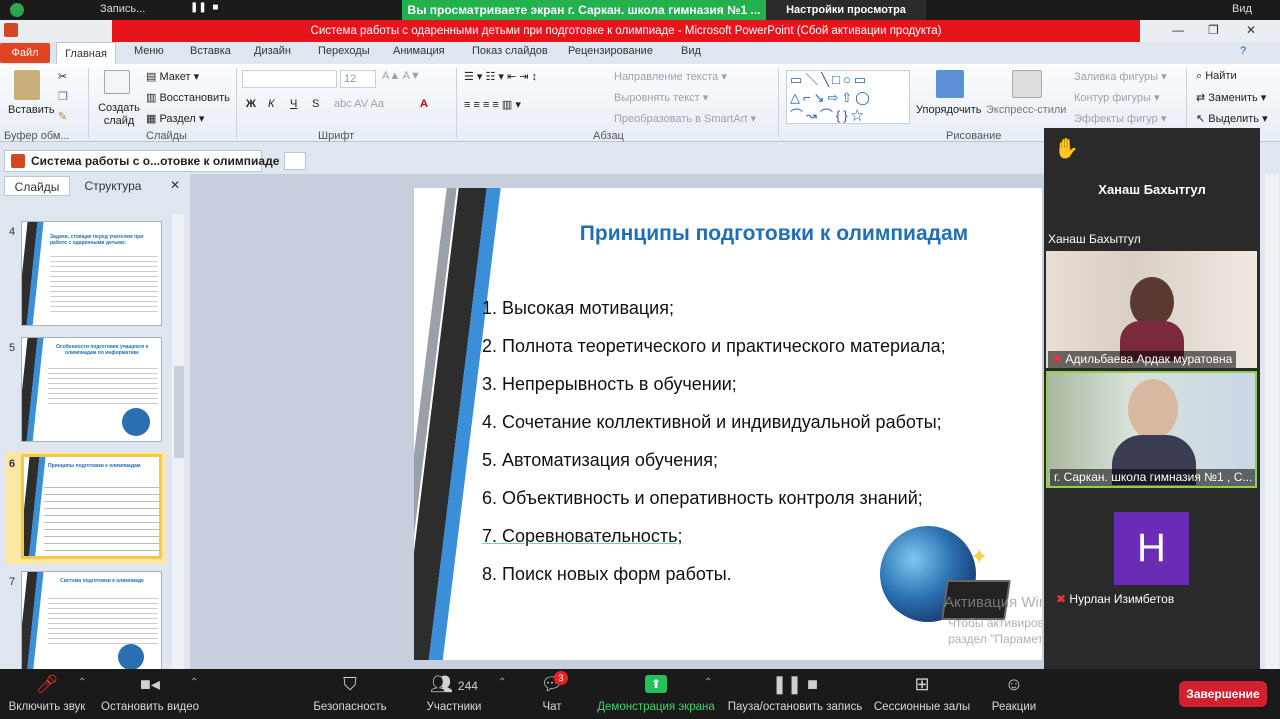  Describe the element at coordinates (922, 707) in the screenshot. I see `breakout-rooms-label: Сессионные залы` at that location.